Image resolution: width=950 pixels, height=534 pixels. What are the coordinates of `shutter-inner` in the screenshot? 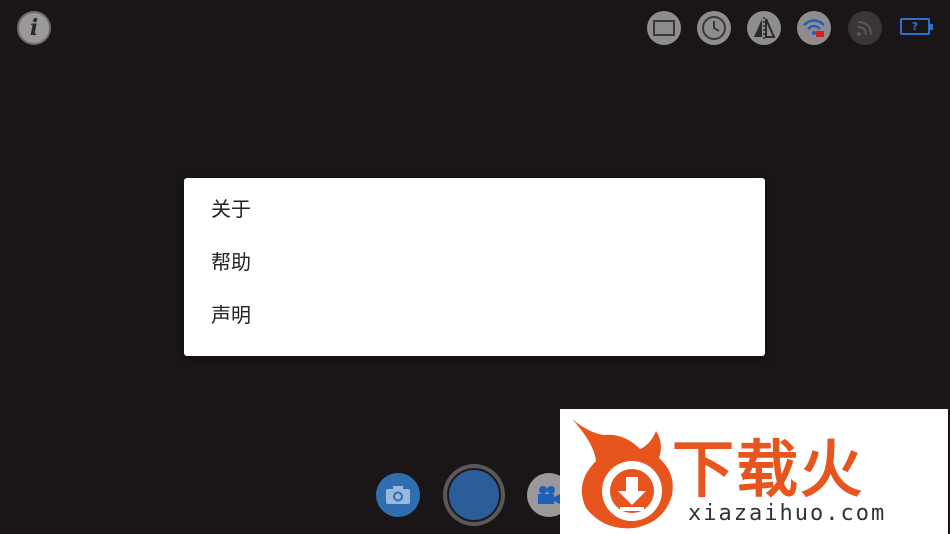 It's located at (474, 495).